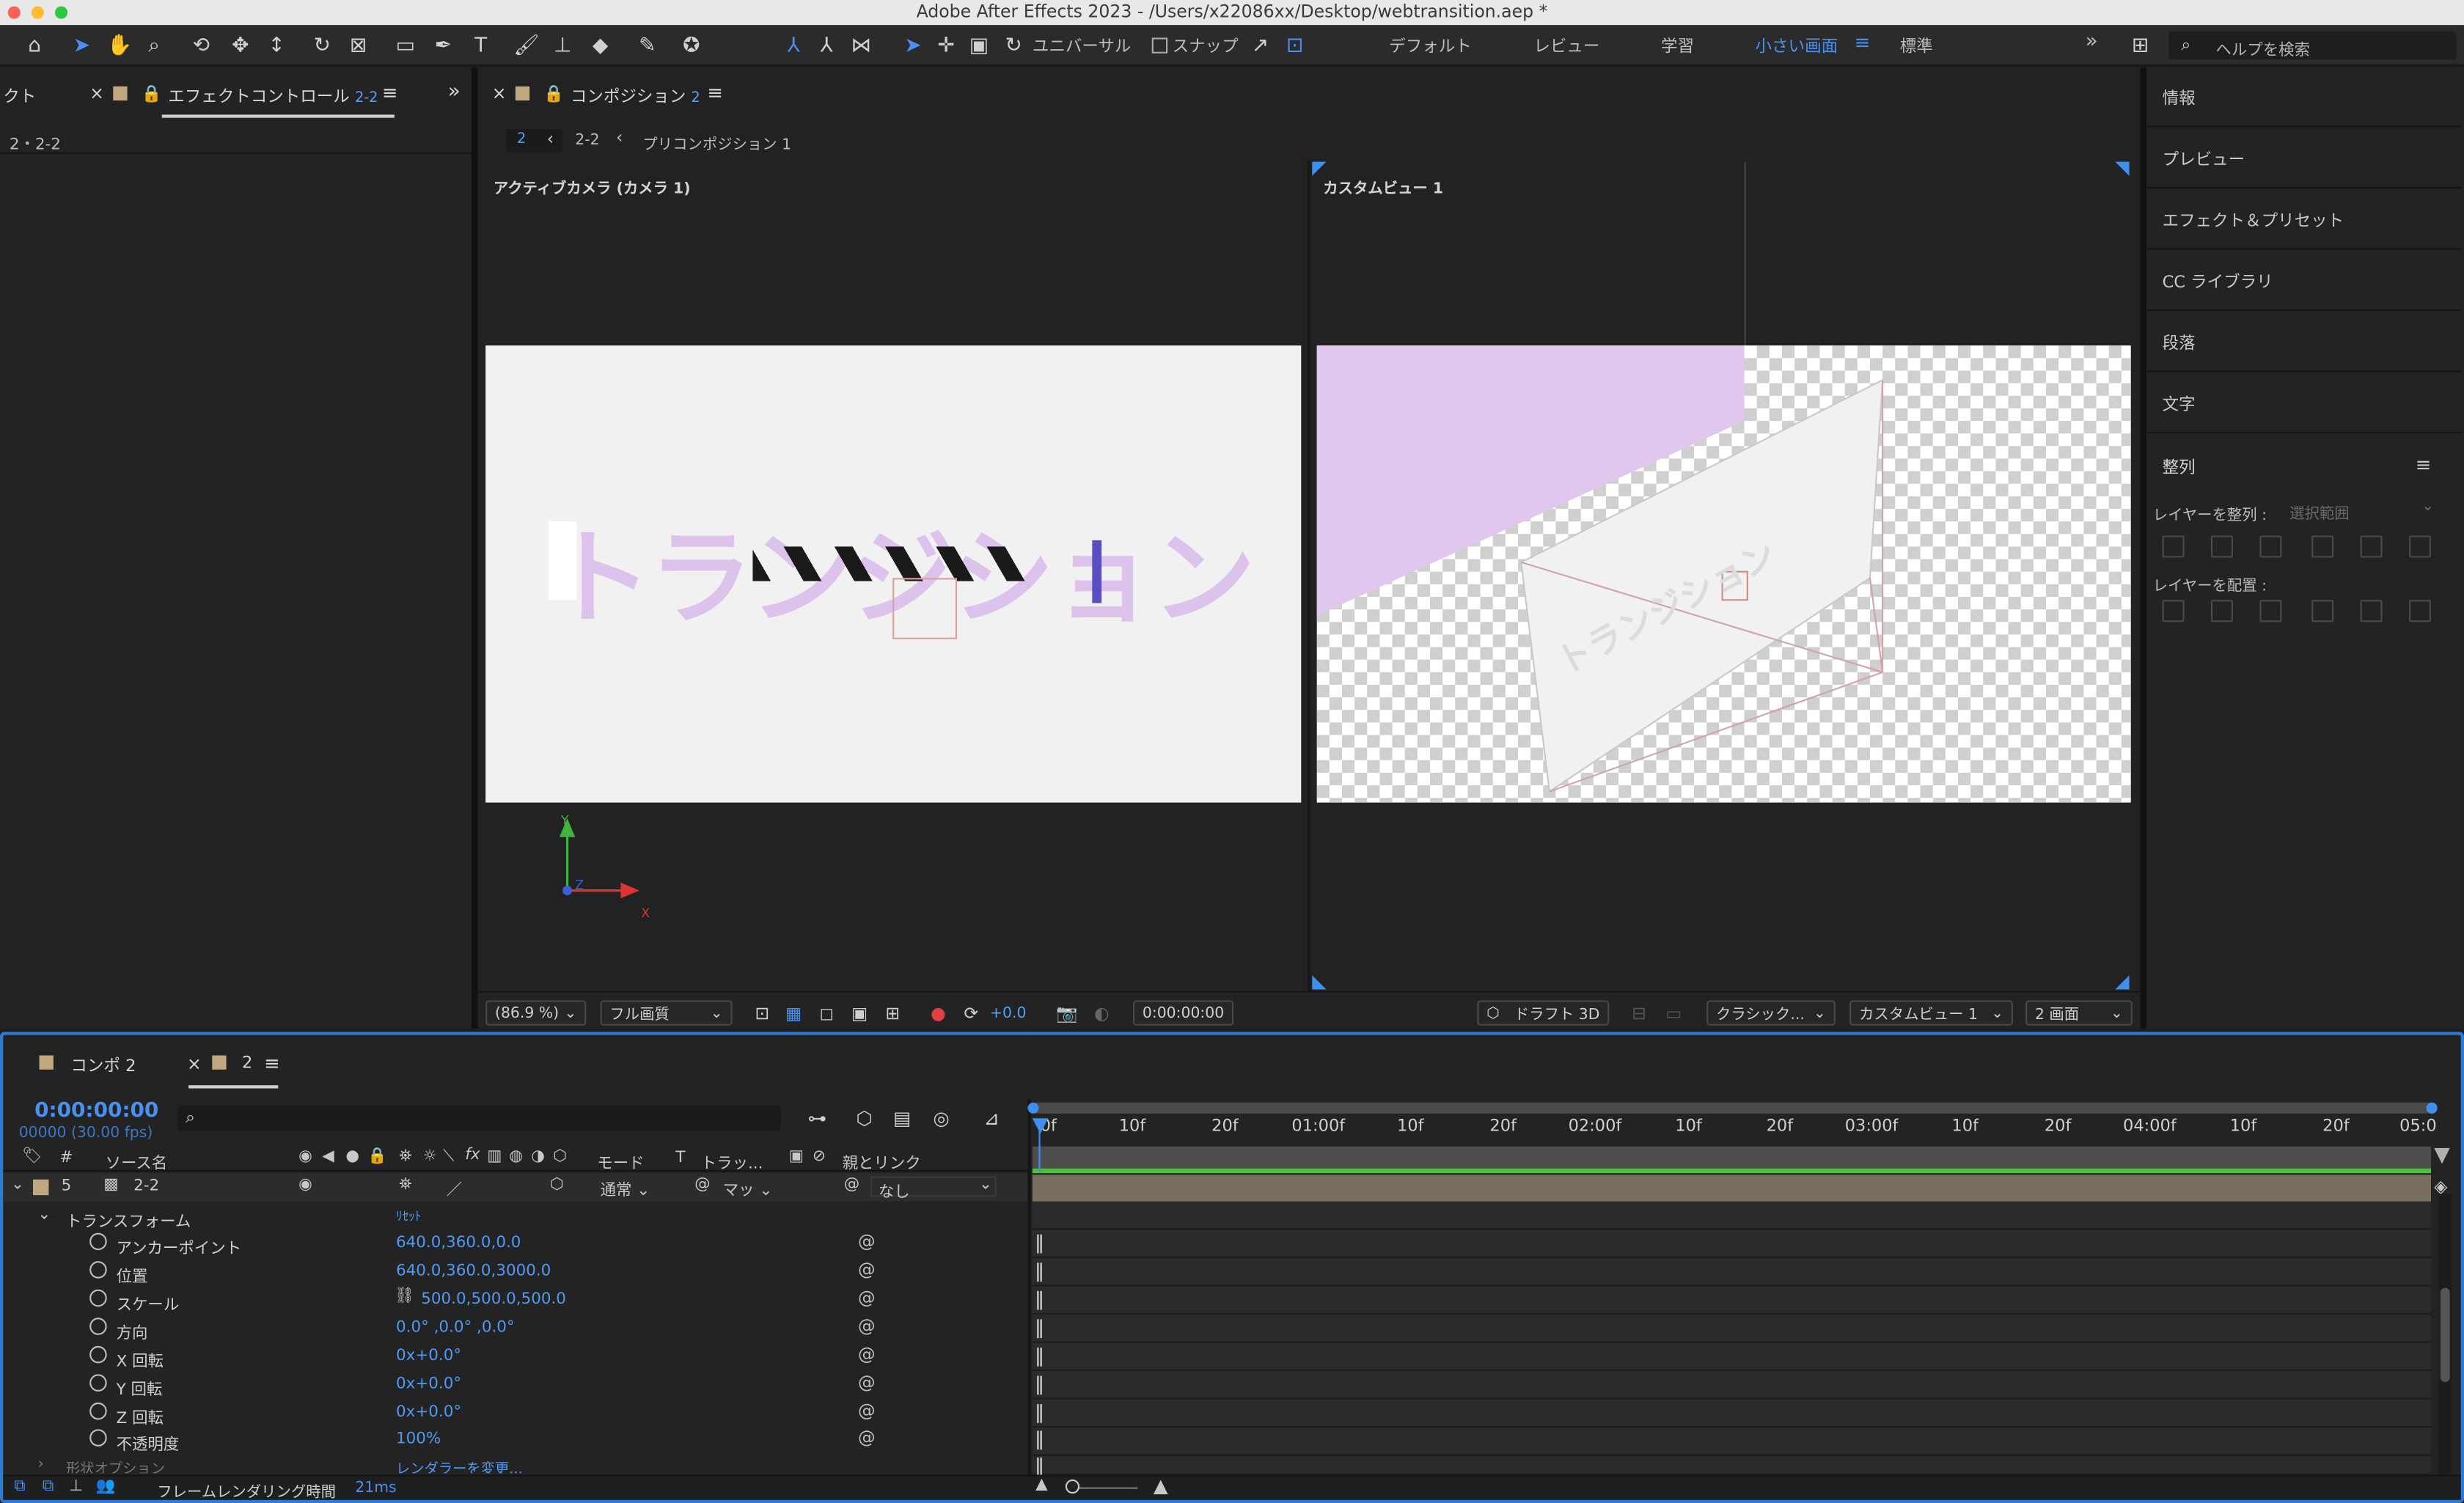  What do you see at coordinates (154, 46) in the screenshot?
I see `zoom-tool-icon: ⌕` at bounding box center [154, 46].